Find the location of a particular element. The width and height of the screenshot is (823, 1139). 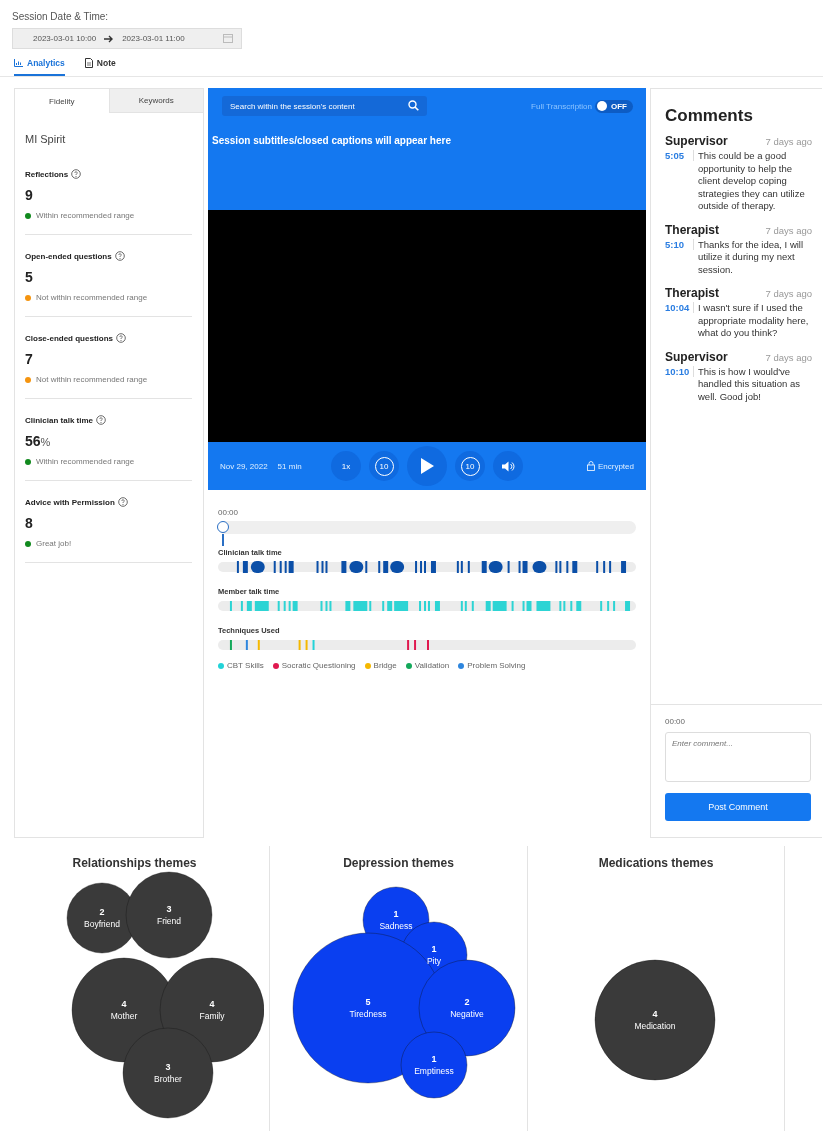

start-date: 2023-03-01 10:00 is located at coordinates (65, 38).